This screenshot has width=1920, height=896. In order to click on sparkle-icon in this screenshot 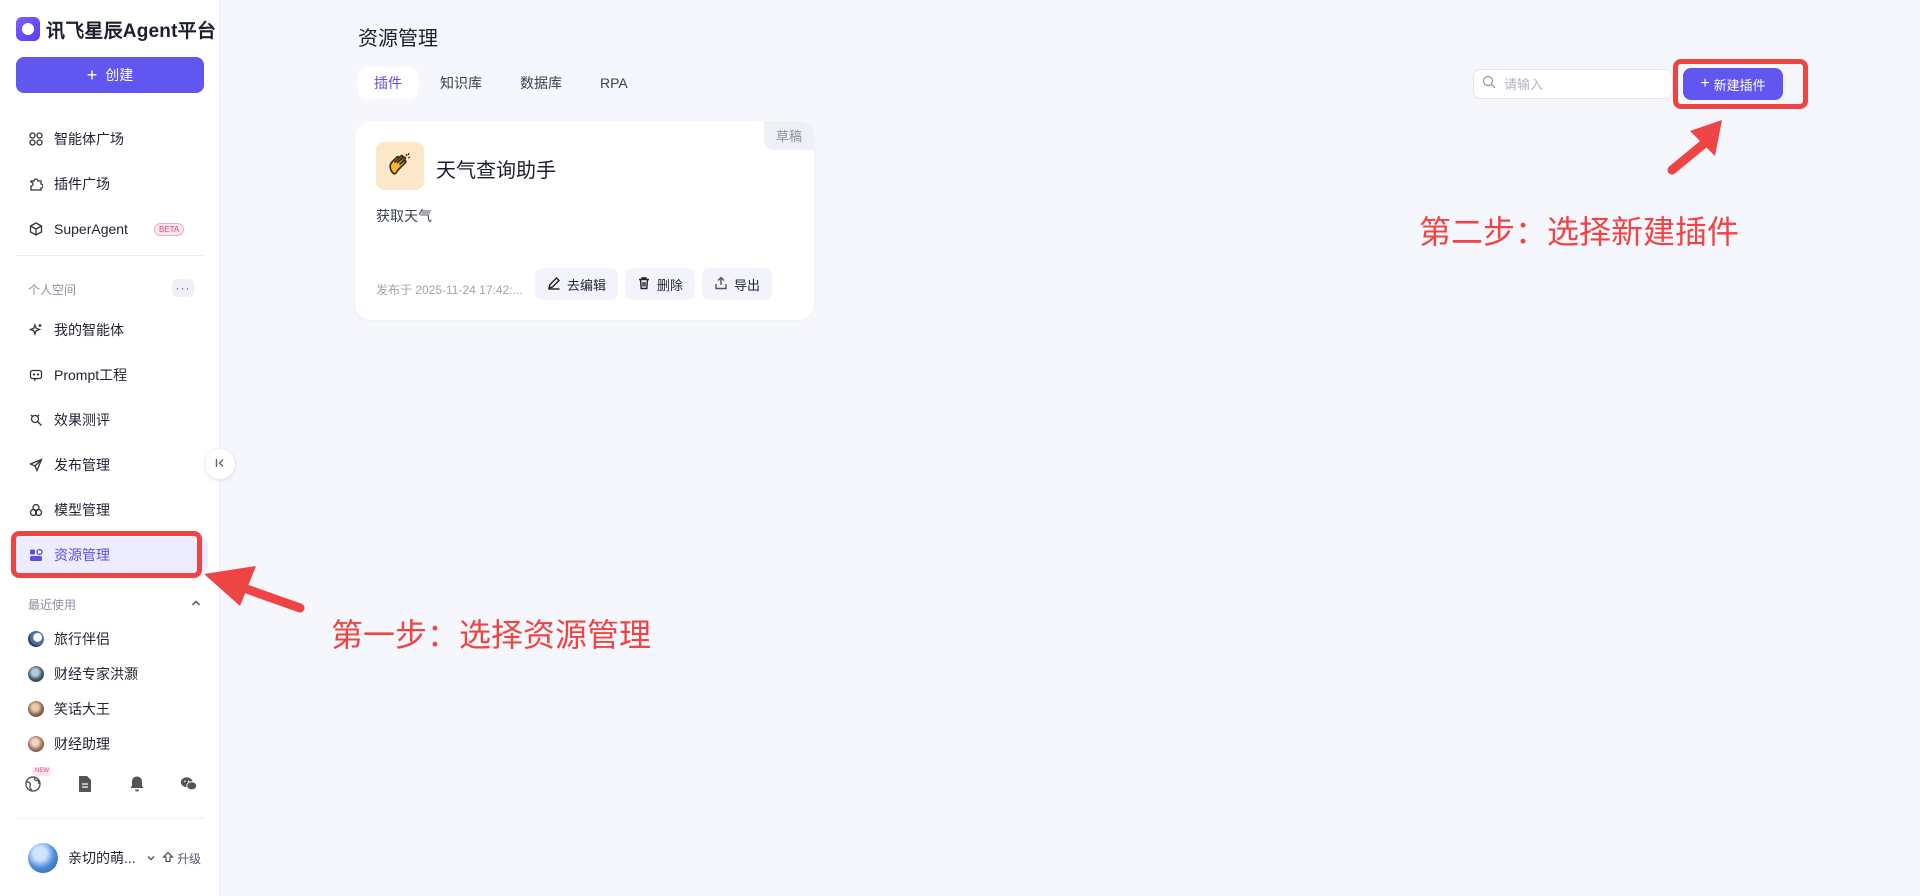, I will do `click(36, 330)`.